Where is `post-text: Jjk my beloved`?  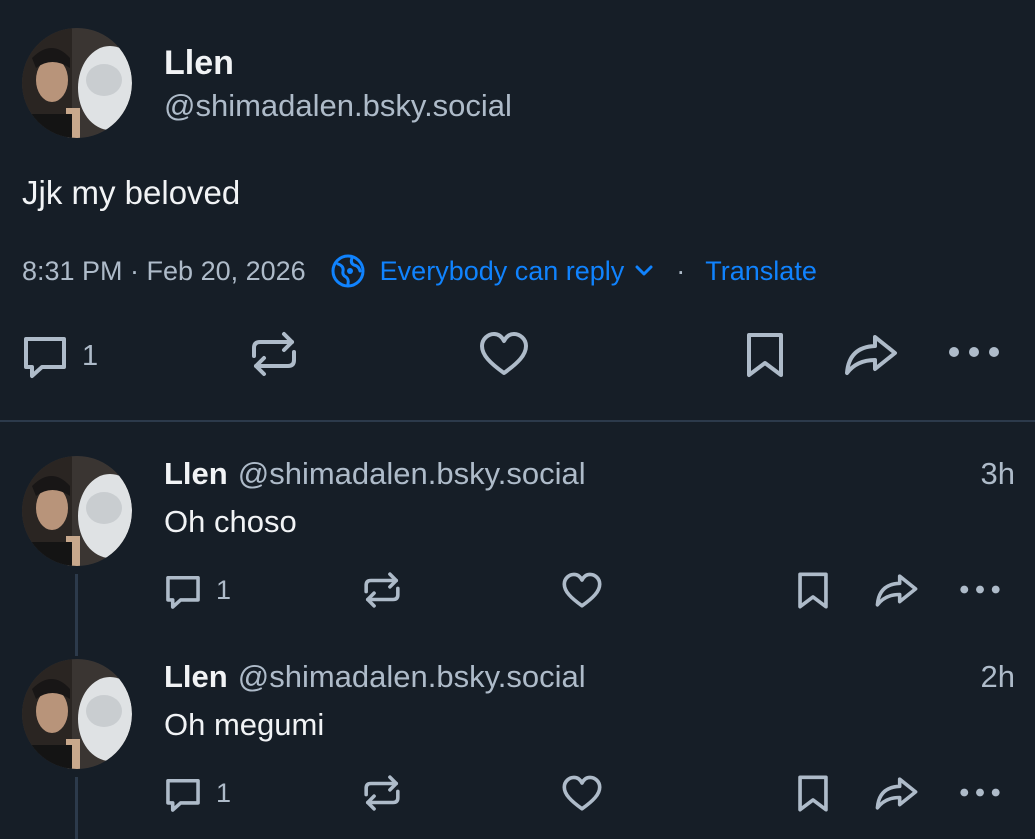 post-text: Jjk my beloved is located at coordinates (131, 192).